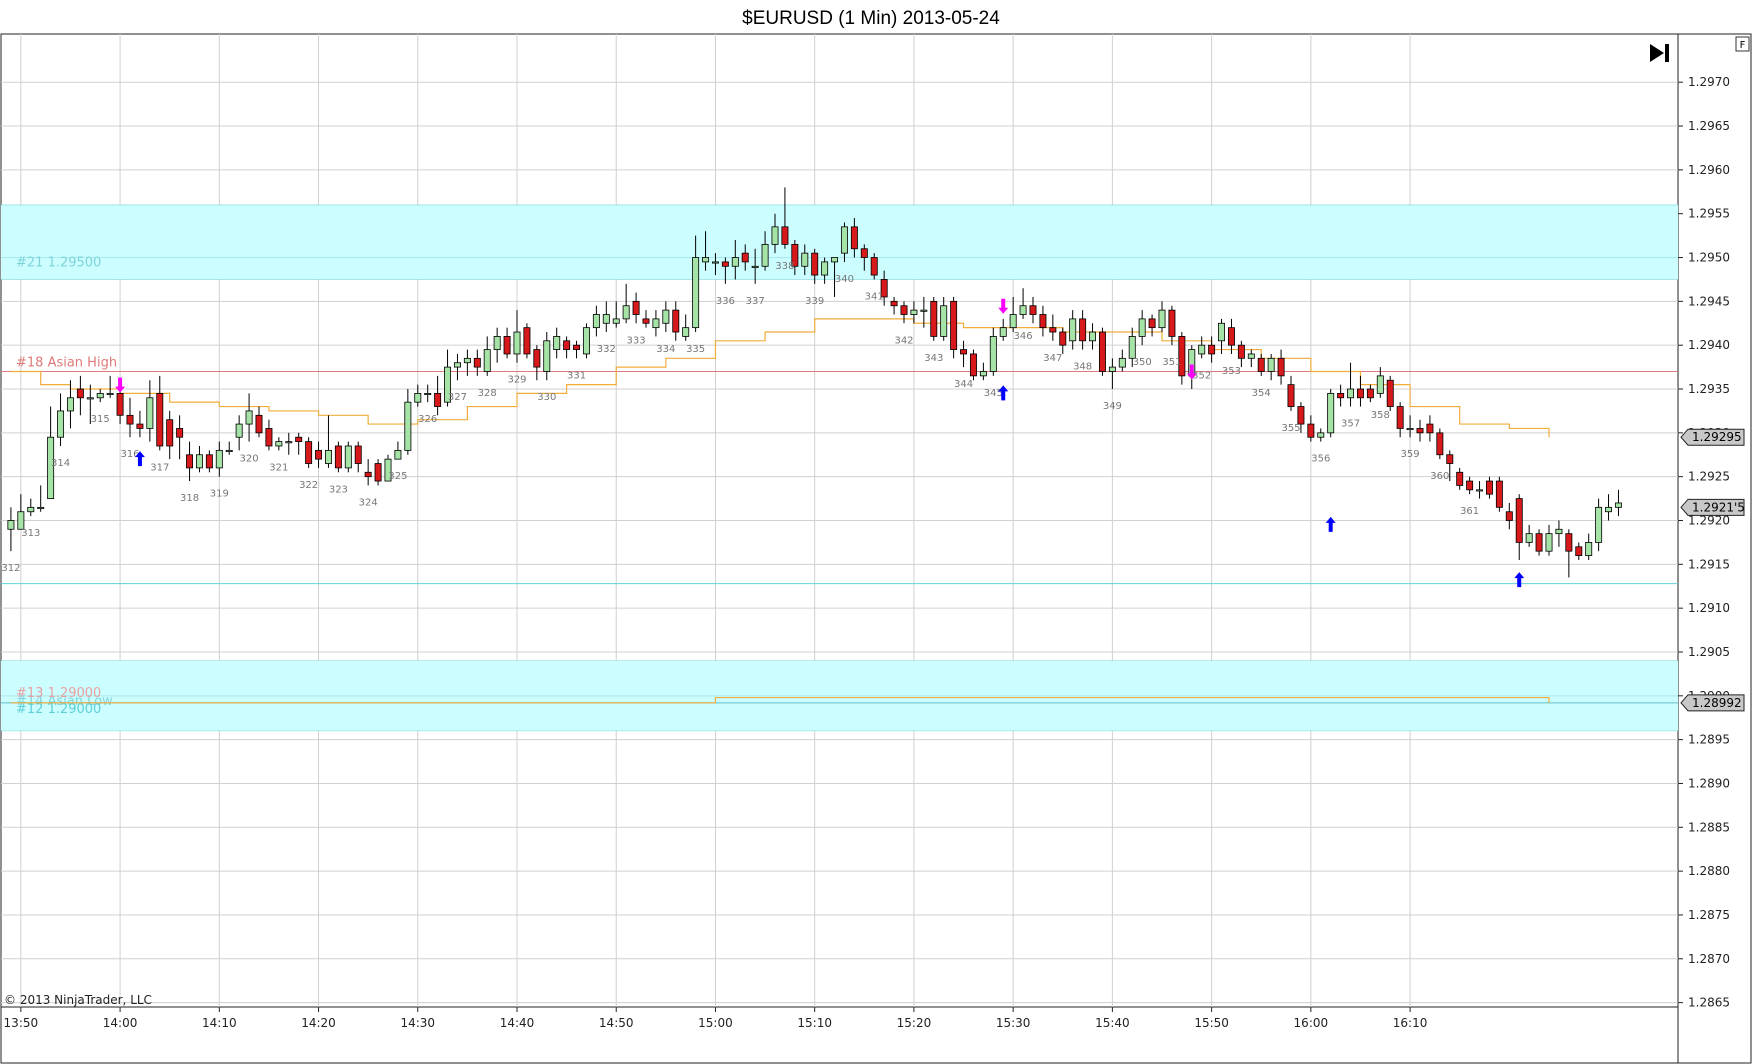  I want to click on bar-label-360: 360, so click(1439, 476).